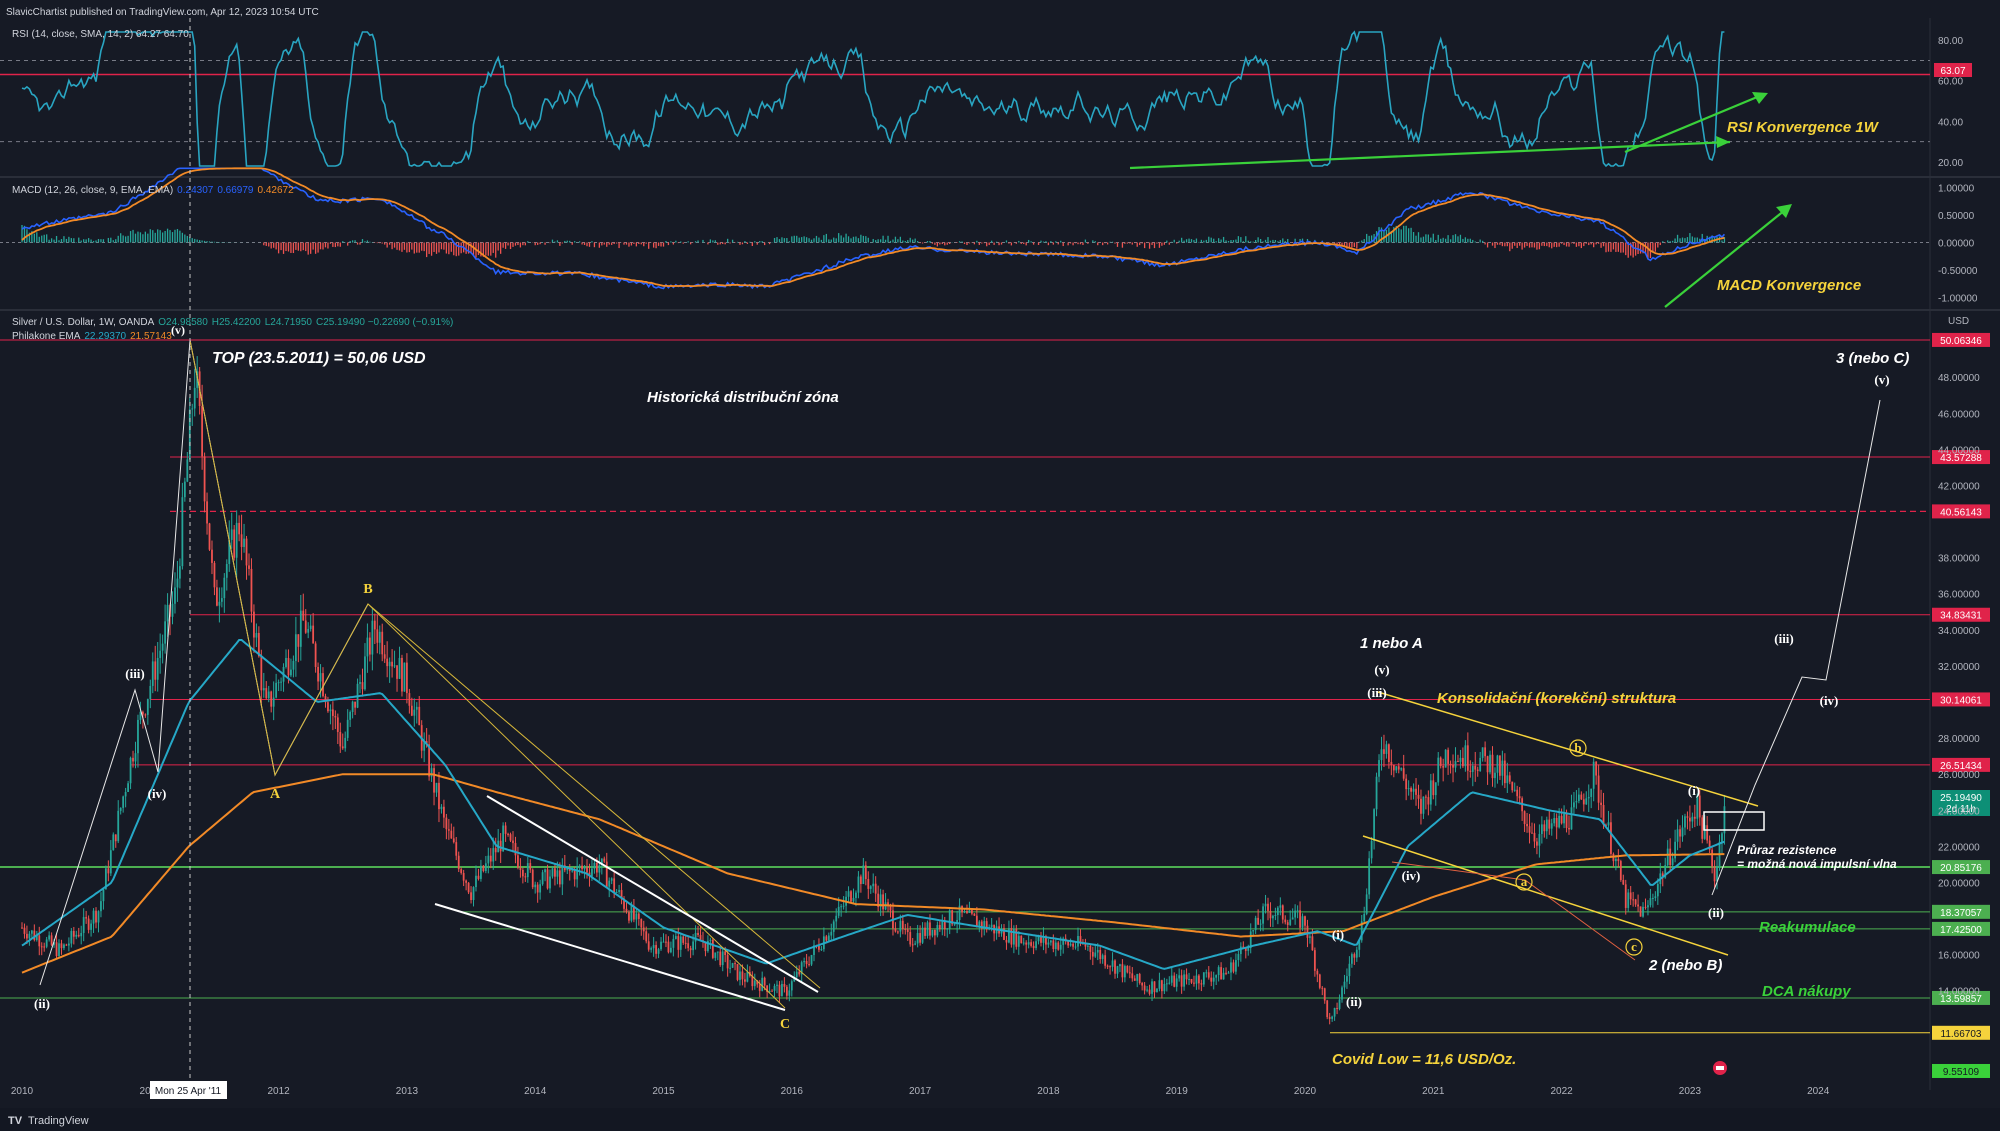  Describe the element at coordinates (48, 1121) in the screenshot. I see `tradingview-logo: TV TradingView` at that location.